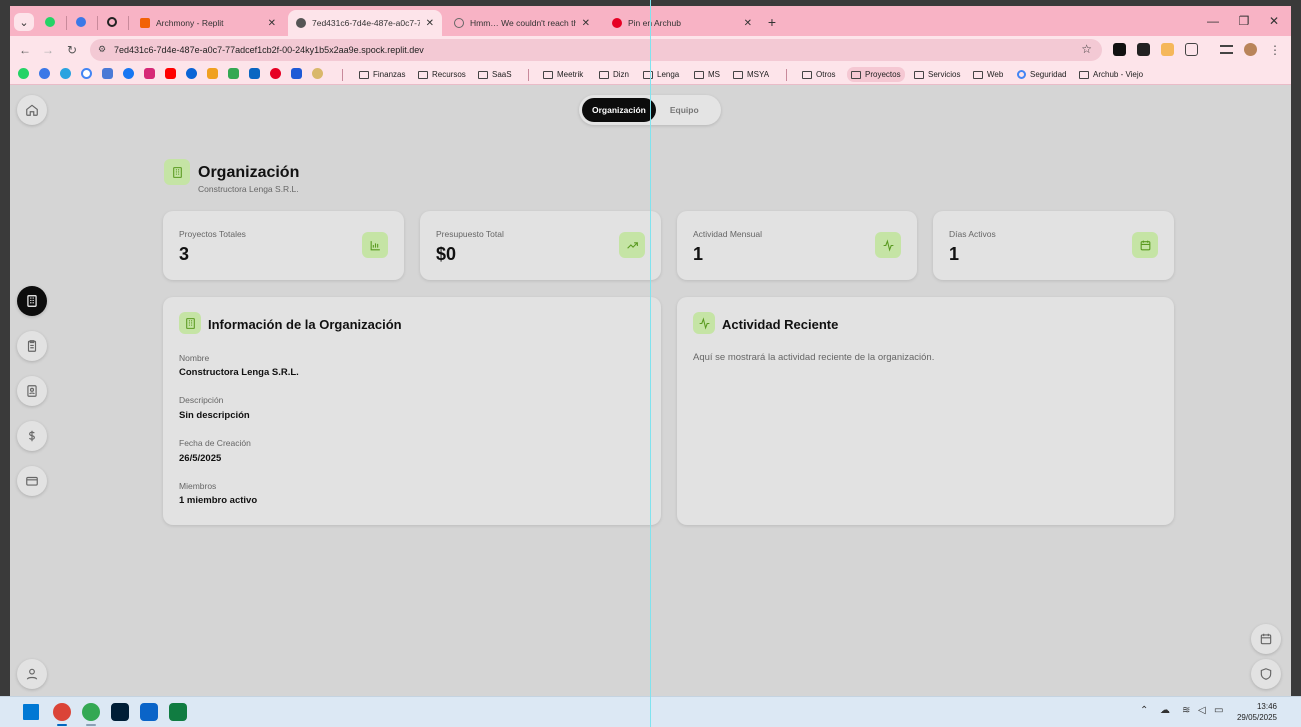 This screenshot has width=1301, height=727. What do you see at coordinates (149, 712) in the screenshot?
I see `outlook-icon` at bounding box center [149, 712].